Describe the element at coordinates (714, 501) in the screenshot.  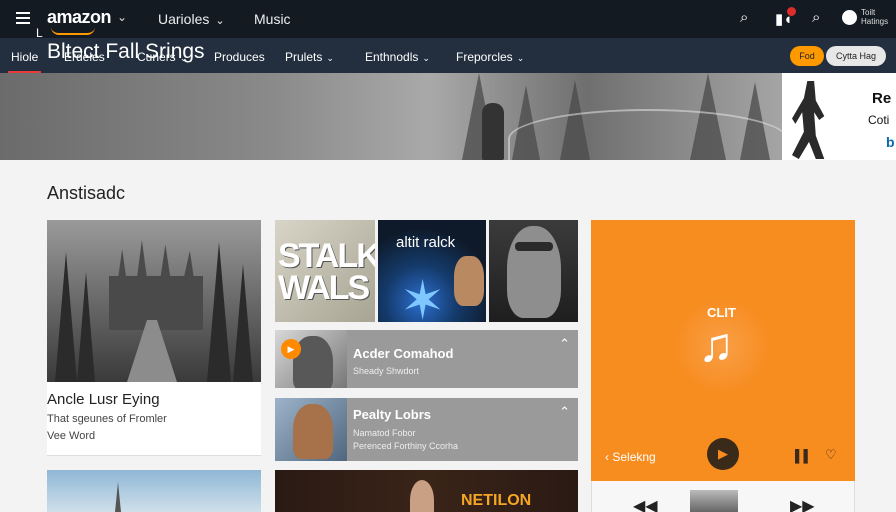
I see `footer-thumbnail` at that location.